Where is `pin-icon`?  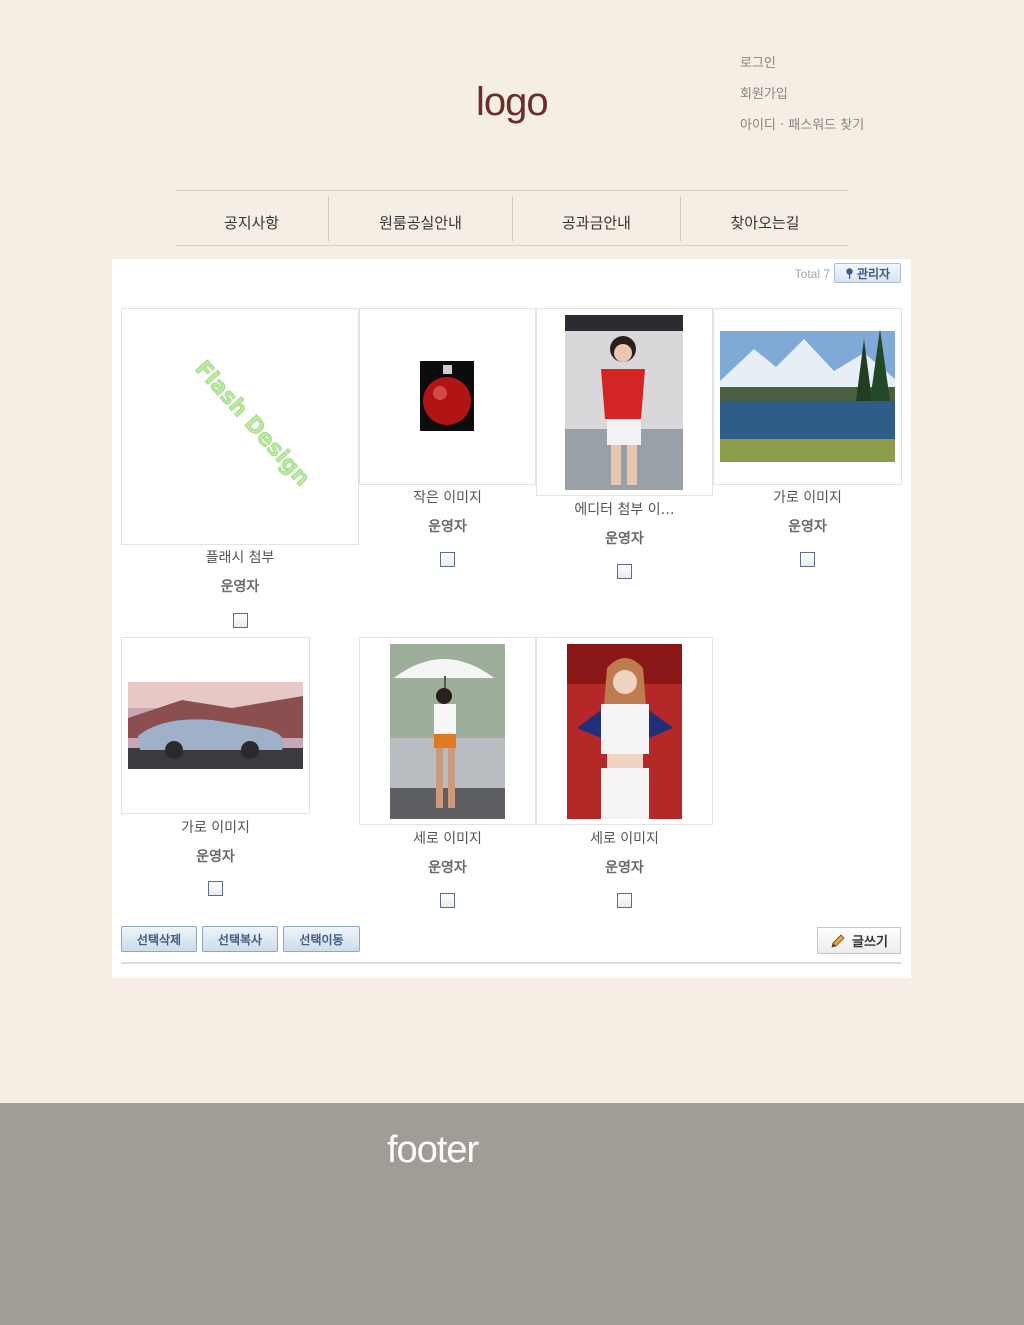 pin-icon is located at coordinates (849, 273).